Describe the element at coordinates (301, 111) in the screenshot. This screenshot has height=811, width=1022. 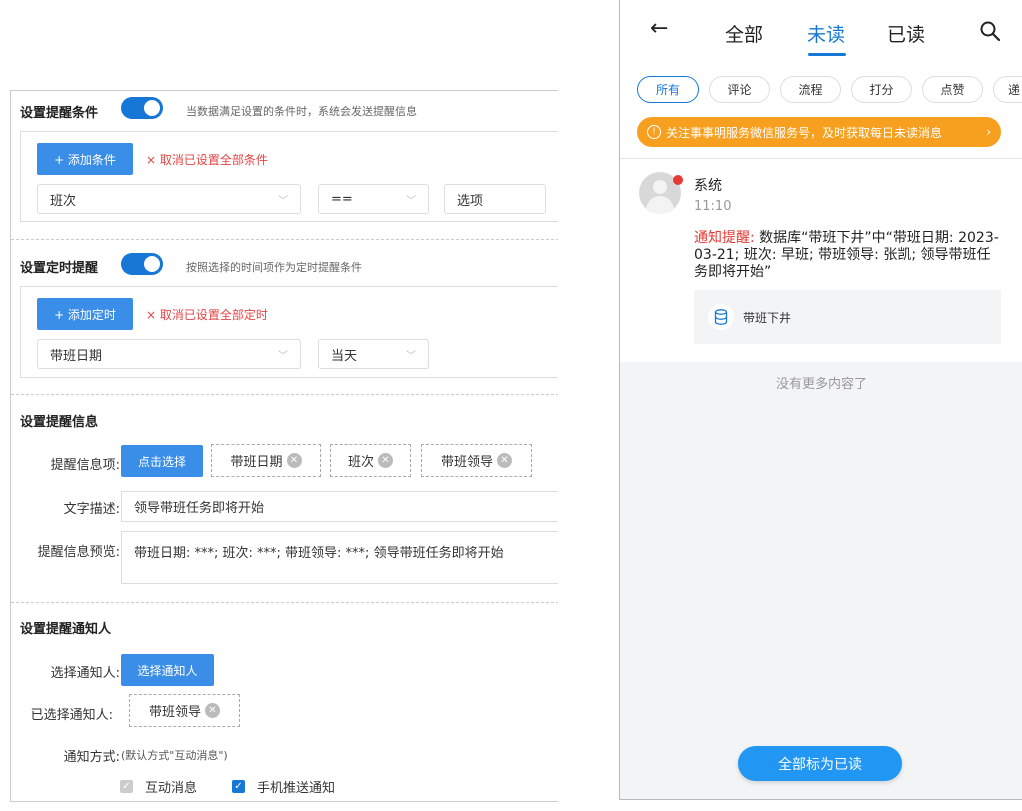
I see `condition-hint: 当数据满足设置的条件时，系统会发送提醒信息` at that location.